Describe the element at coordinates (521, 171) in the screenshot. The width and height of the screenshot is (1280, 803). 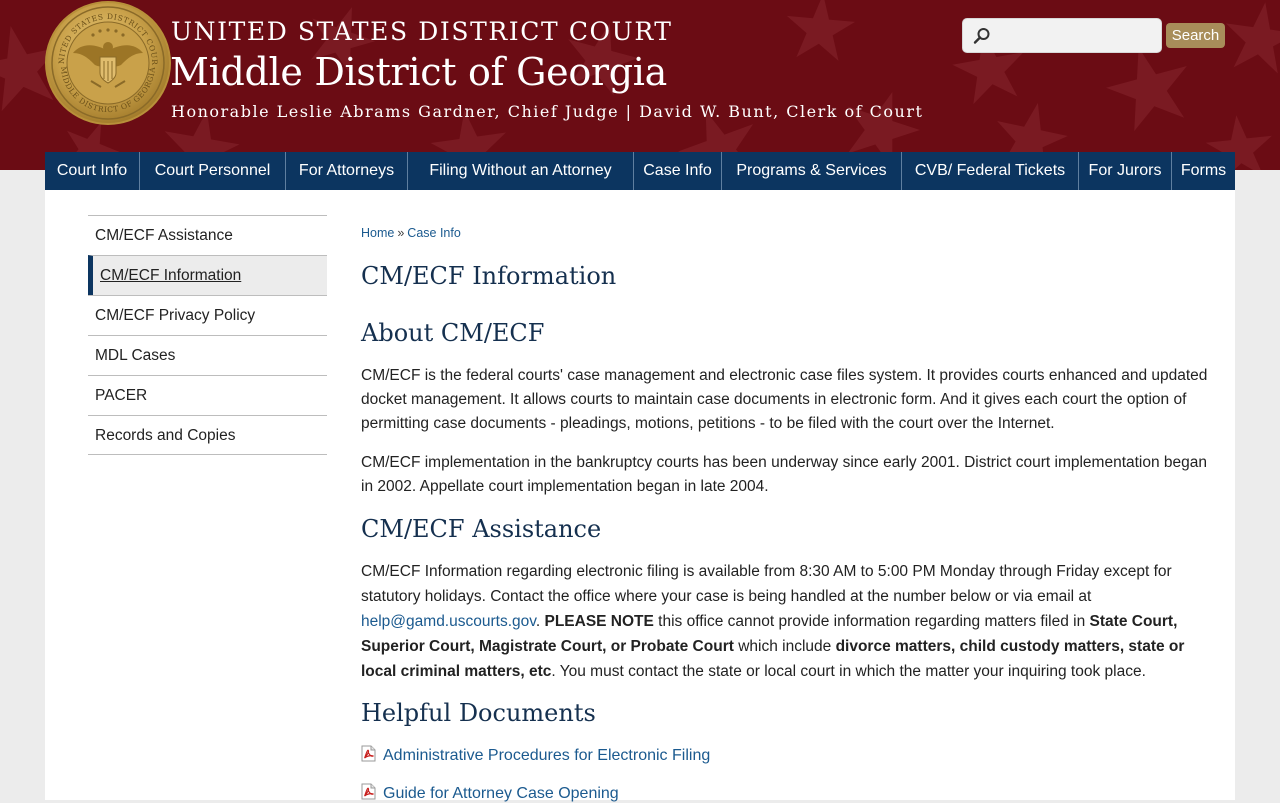
I see `nav-filing-without-attorney: Filing Without an Attorney` at that location.